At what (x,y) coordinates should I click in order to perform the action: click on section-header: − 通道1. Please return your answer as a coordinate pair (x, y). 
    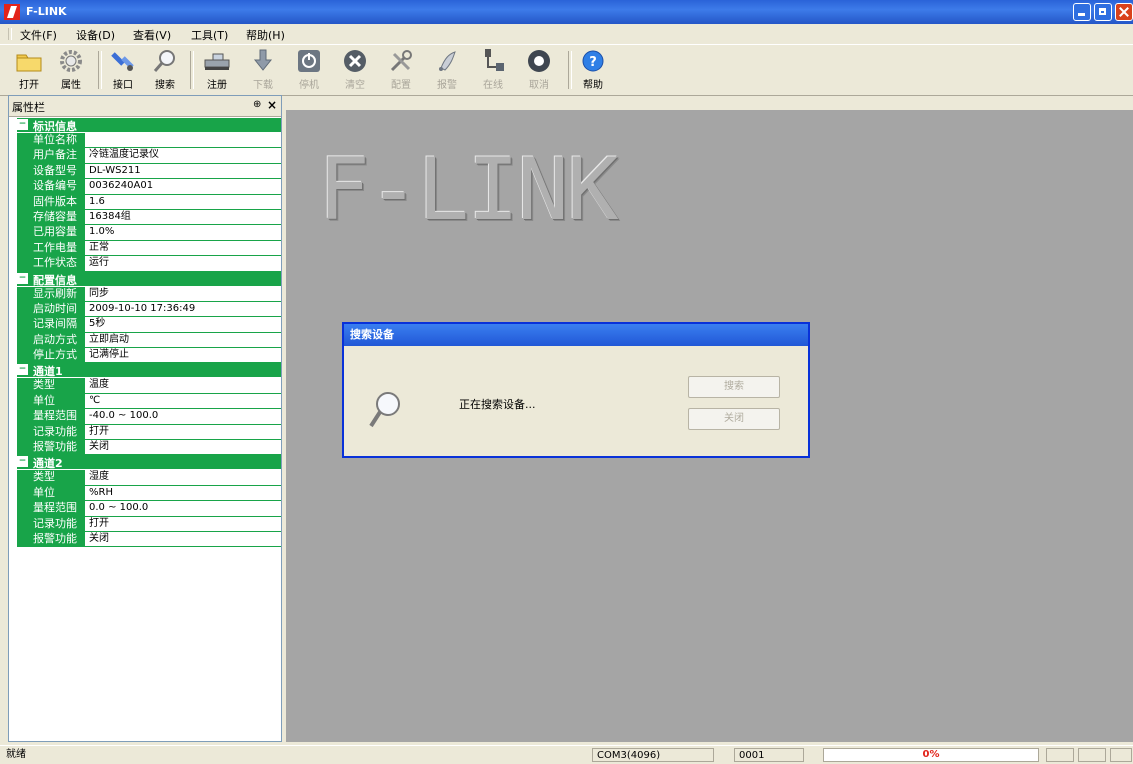
    Looking at the image, I should click on (149, 371).